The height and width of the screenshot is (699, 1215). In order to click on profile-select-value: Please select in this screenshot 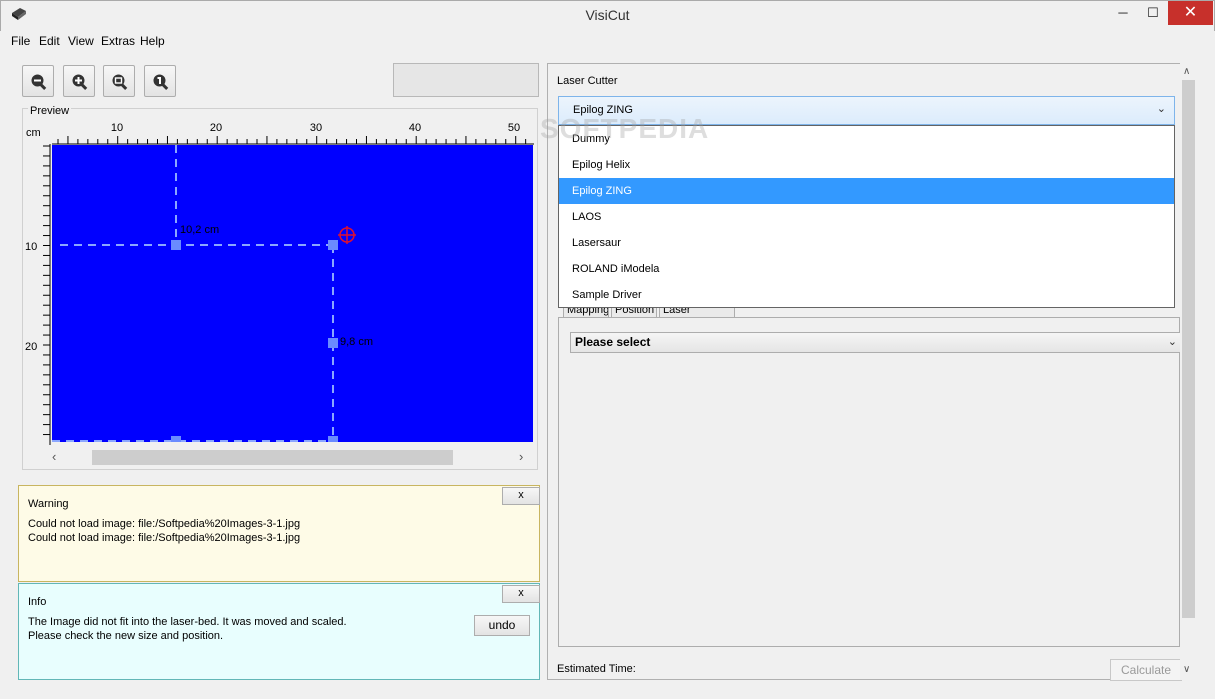, I will do `click(613, 342)`.